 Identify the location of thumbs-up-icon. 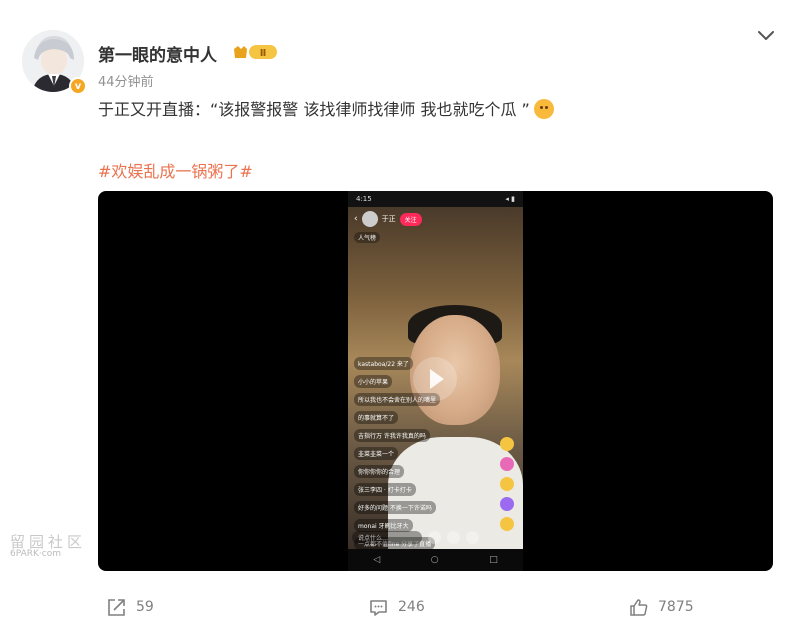
(639, 607).